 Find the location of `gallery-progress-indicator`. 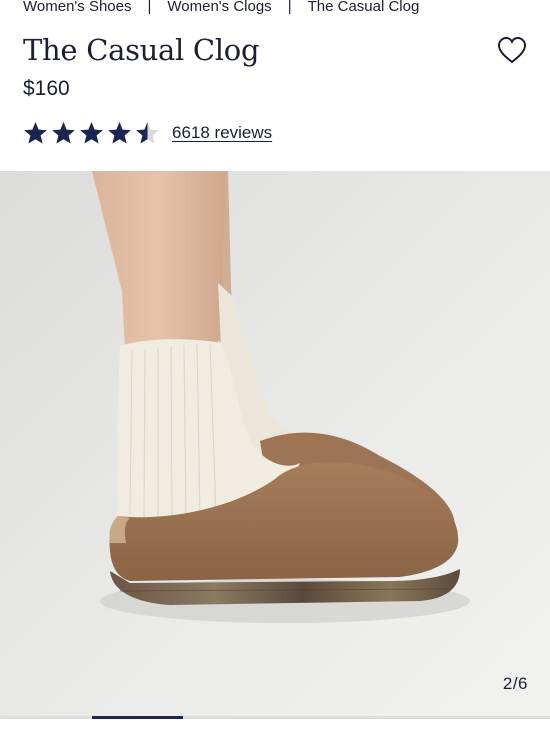

gallery-progress-indicator is located at coordinates (137, 717).